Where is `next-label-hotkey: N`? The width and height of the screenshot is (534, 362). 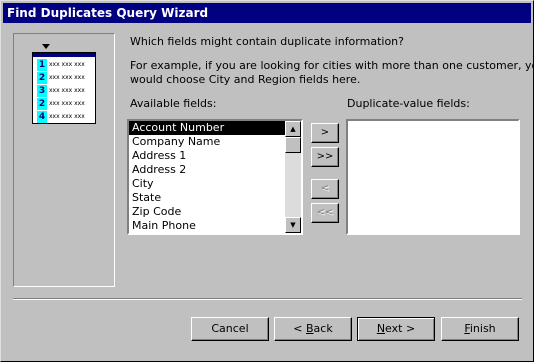 next-label-hotkey: N is located at coordinates (381, 328).